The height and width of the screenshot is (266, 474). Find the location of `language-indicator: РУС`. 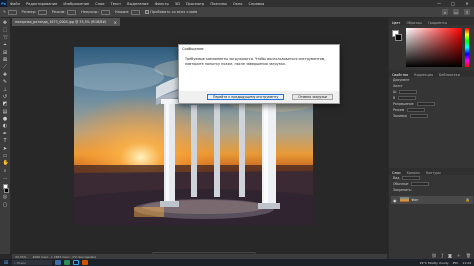

language-indicator: РУС is located at coordinates (456, 263).